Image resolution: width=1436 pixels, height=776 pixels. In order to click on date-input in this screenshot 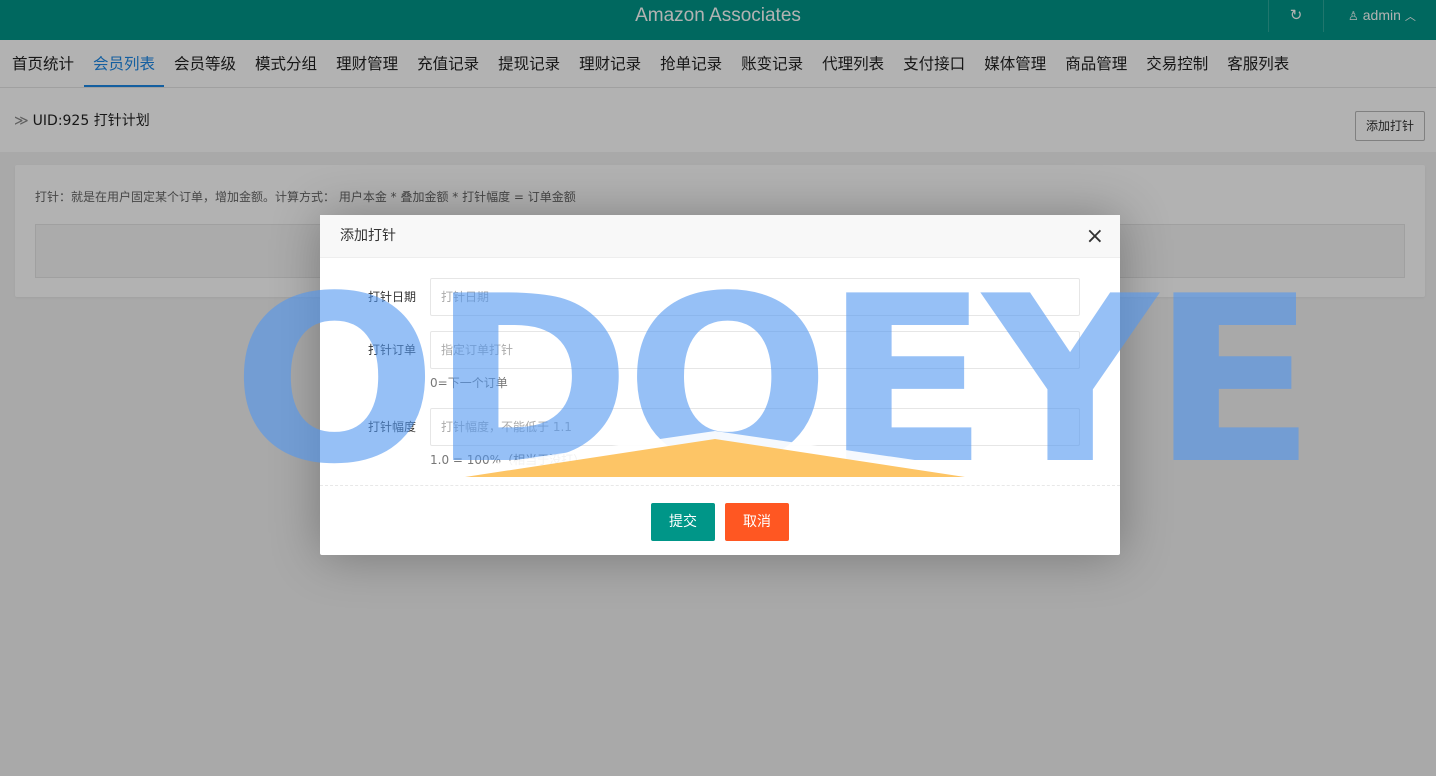, I will do `click(755, 297)`.